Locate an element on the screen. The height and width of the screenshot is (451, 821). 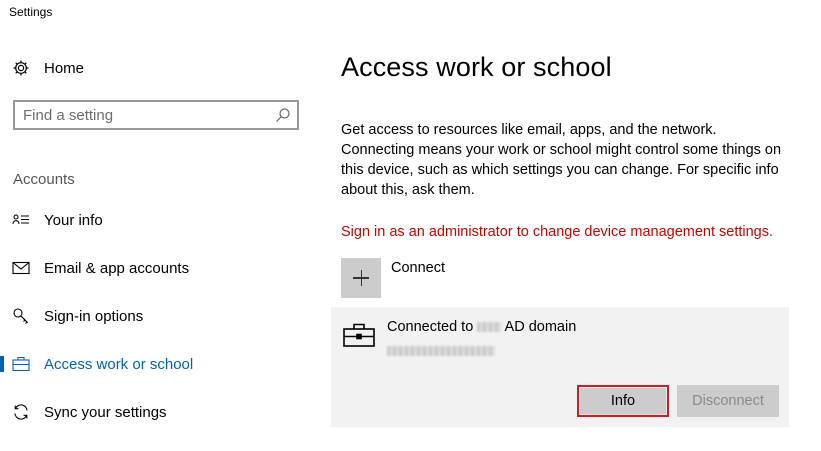
nav-home-label: Home is located at coordinates (64, 68).